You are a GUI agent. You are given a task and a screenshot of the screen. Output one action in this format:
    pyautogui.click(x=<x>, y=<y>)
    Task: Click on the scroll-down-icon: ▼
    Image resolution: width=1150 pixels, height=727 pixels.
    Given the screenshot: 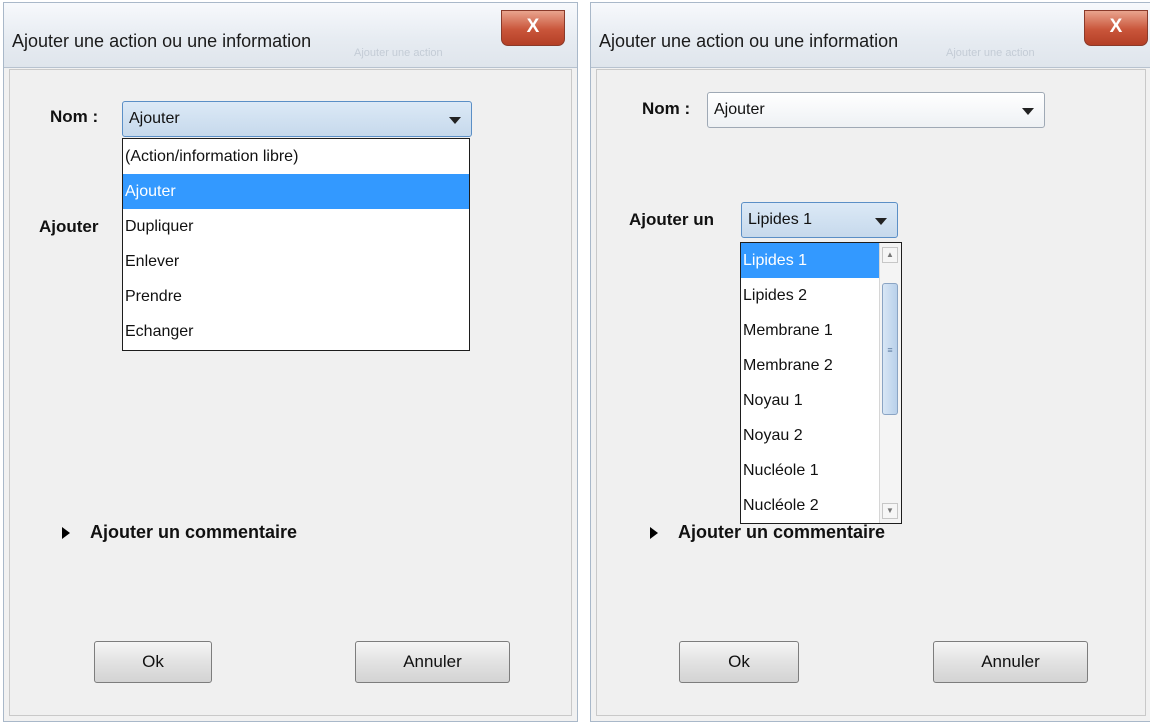 What is the action you would take?
    pyautogui.click(x=890, y=511)
    